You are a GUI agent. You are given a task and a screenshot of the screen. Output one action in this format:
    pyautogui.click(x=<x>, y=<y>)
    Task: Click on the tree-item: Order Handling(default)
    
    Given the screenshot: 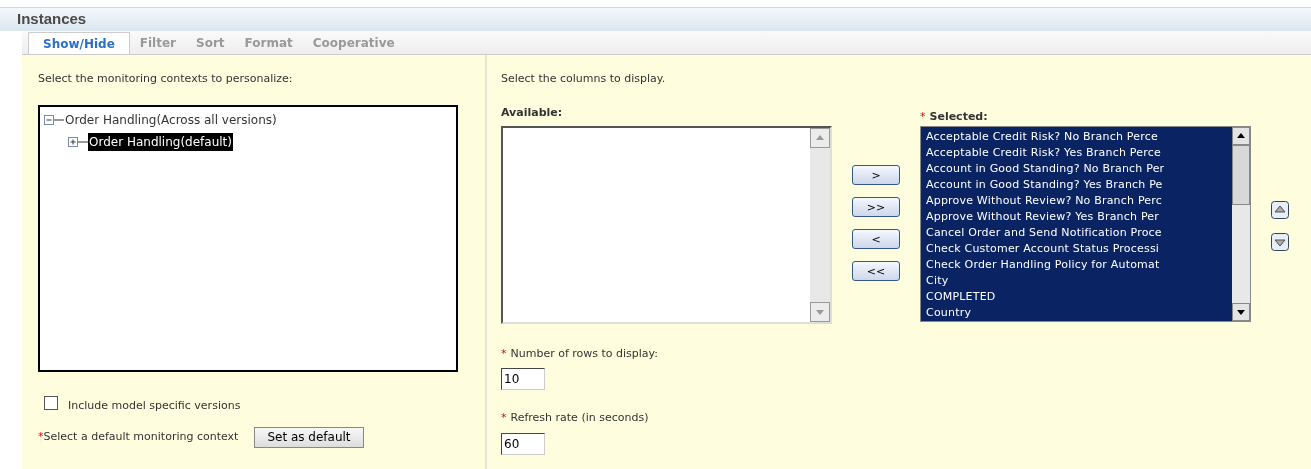 What is the action you would take?
    pyautogui.click(x=160, y=142)
    